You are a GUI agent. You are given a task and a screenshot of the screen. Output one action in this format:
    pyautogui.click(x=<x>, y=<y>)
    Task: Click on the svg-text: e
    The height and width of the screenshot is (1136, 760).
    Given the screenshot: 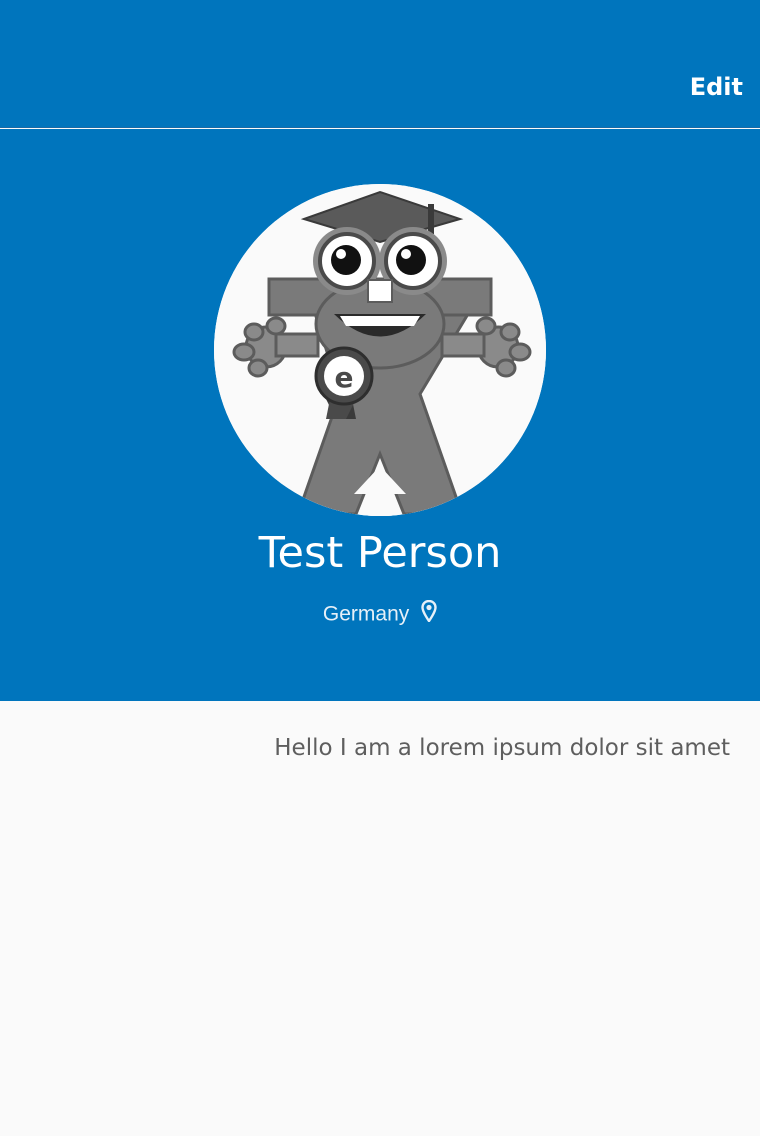 What is the action you would take?
    pyautogui.click(x=344, y=377)
    